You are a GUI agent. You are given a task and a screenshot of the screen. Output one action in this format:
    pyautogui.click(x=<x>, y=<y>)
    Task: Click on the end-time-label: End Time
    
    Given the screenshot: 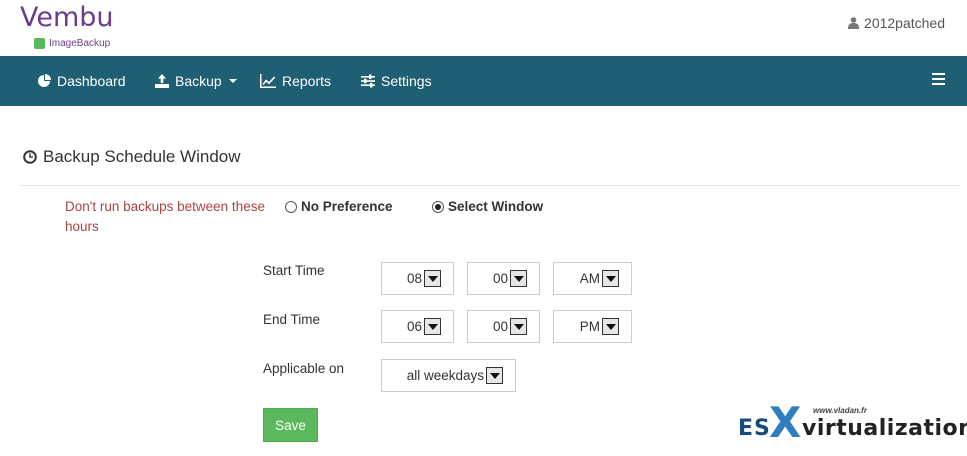 What is the action you would take?
    pyautogui.click(x=292, y=319)
    